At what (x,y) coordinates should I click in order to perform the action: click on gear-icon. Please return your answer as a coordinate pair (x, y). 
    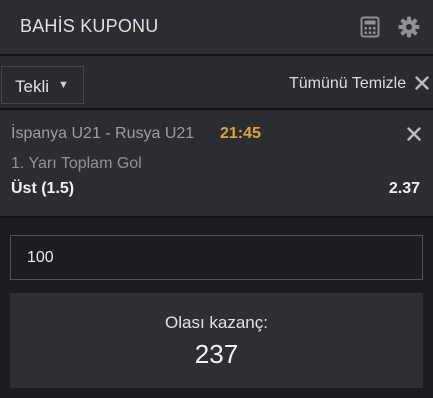
    Looking at the image, I should click on (409, 27).